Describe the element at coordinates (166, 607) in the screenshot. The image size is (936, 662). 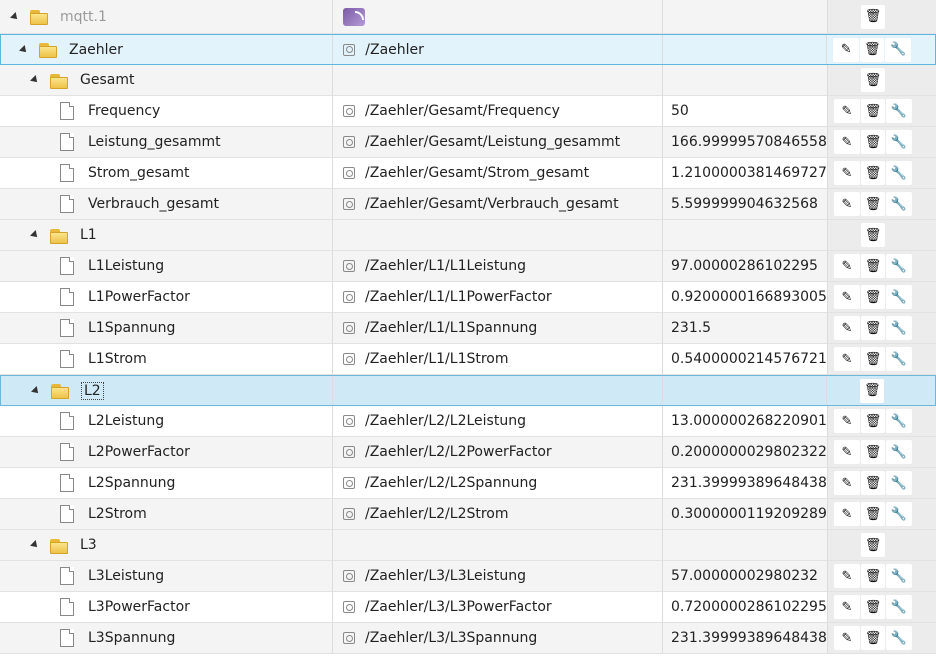
I see `name-cell: L3PowerFactor` at that location.